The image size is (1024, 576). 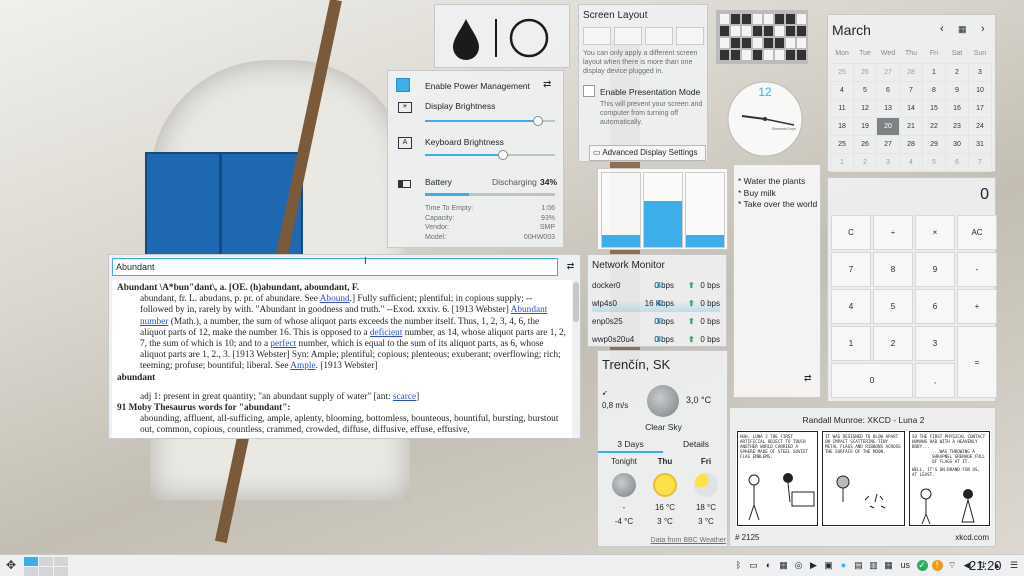 I want to click on calendar-day: 21, so click(x=911, y=126).